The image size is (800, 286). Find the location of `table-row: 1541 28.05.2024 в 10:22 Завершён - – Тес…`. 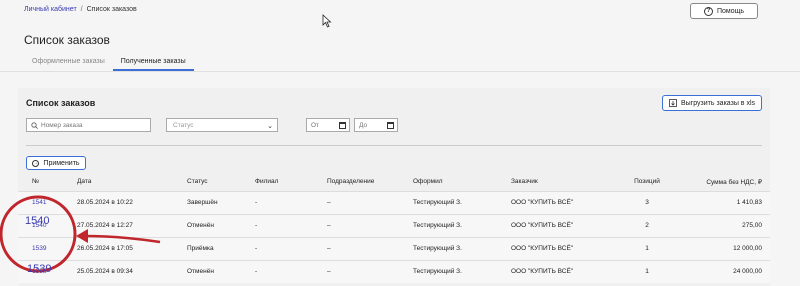

table-row: 1541 28.05.2024 в 10:22 Завершён - – Тес… is located at coordinates (394, 202).